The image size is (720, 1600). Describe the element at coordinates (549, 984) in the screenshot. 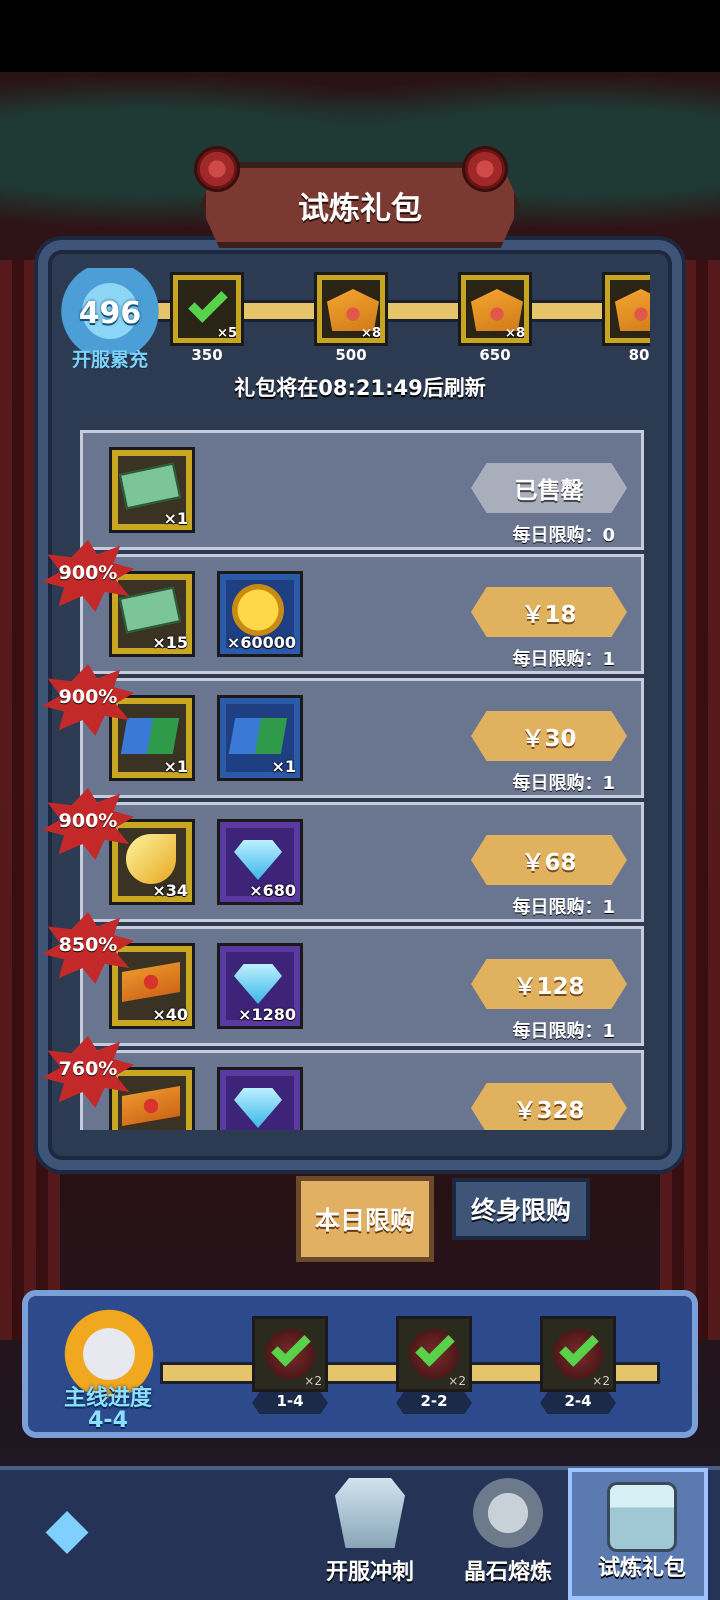

I see `buy-button: ￥128` at that location.